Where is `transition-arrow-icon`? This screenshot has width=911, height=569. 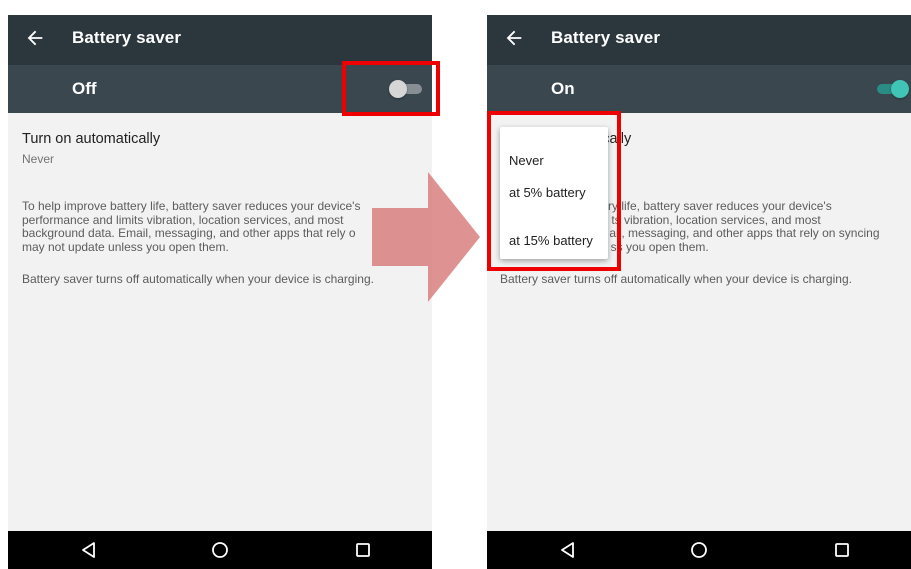 transition-arrow-icon is located at coordinates (426, 237).